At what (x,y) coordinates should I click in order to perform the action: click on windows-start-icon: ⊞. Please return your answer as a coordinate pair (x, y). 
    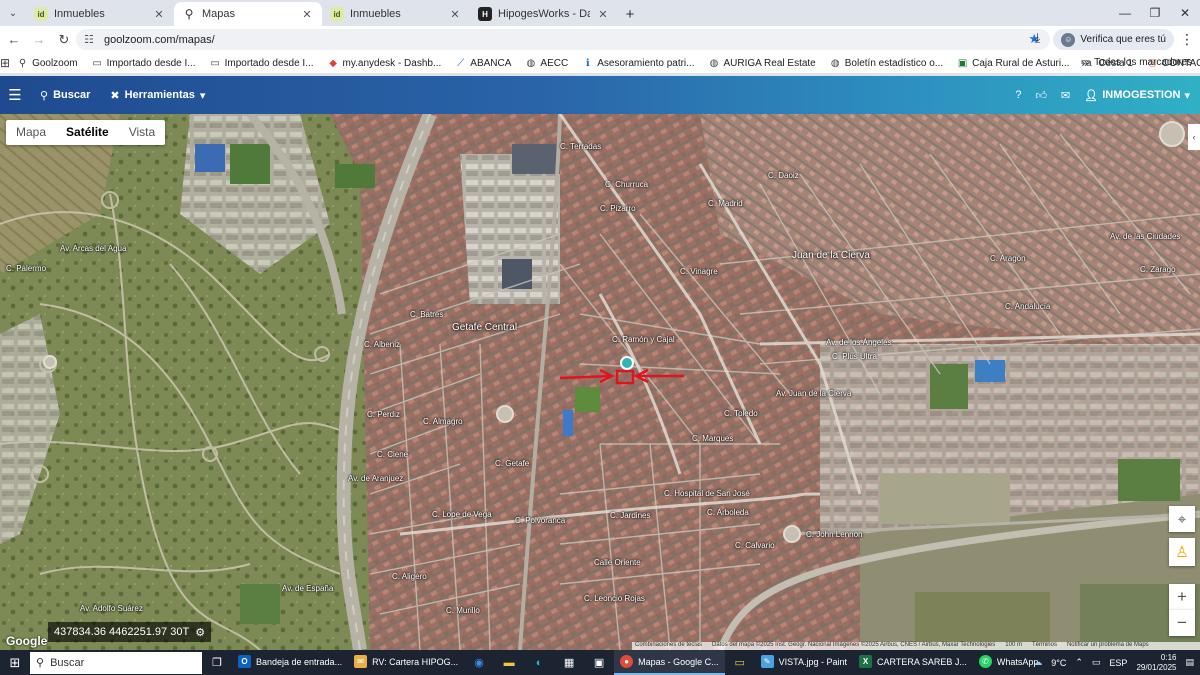
    Looking at the image, I should click on (15, 663).